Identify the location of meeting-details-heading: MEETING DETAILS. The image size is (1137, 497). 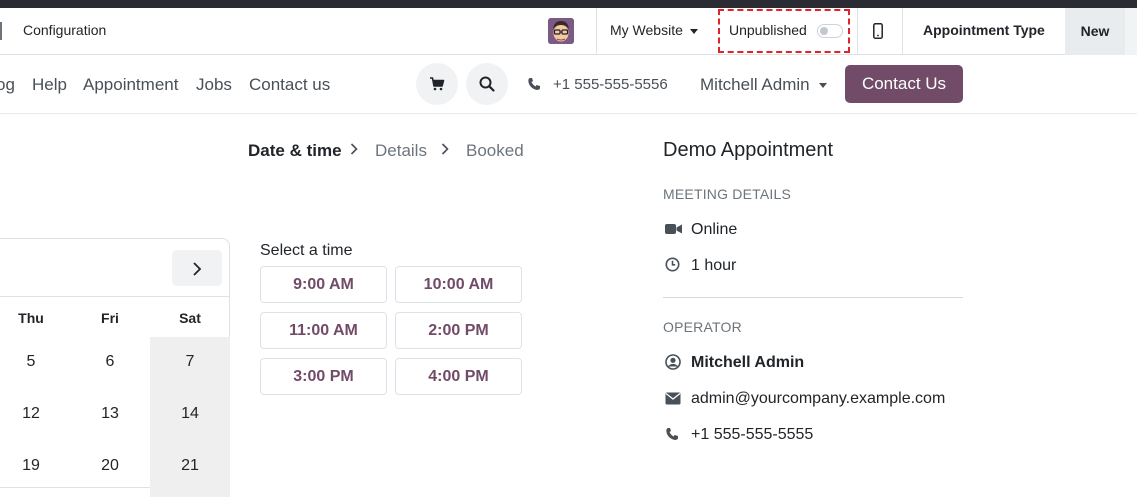
(727, 194).